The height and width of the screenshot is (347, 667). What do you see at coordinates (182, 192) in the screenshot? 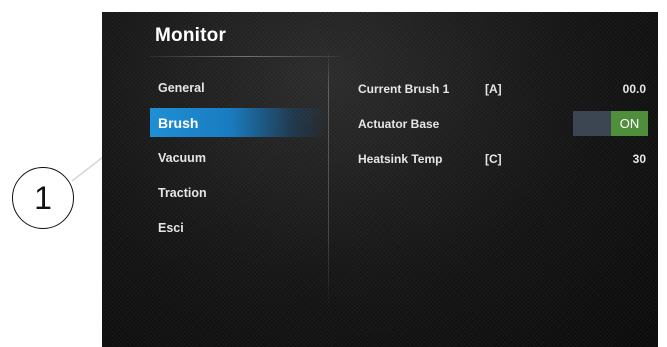
I see `menu-item-label: Traction` at bounding box center [182, 192].